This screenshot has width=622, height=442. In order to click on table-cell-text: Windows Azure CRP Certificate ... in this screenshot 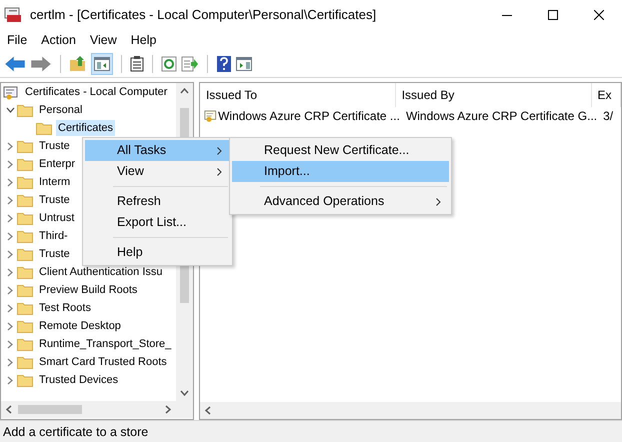, I will do `click(309, 116)`.